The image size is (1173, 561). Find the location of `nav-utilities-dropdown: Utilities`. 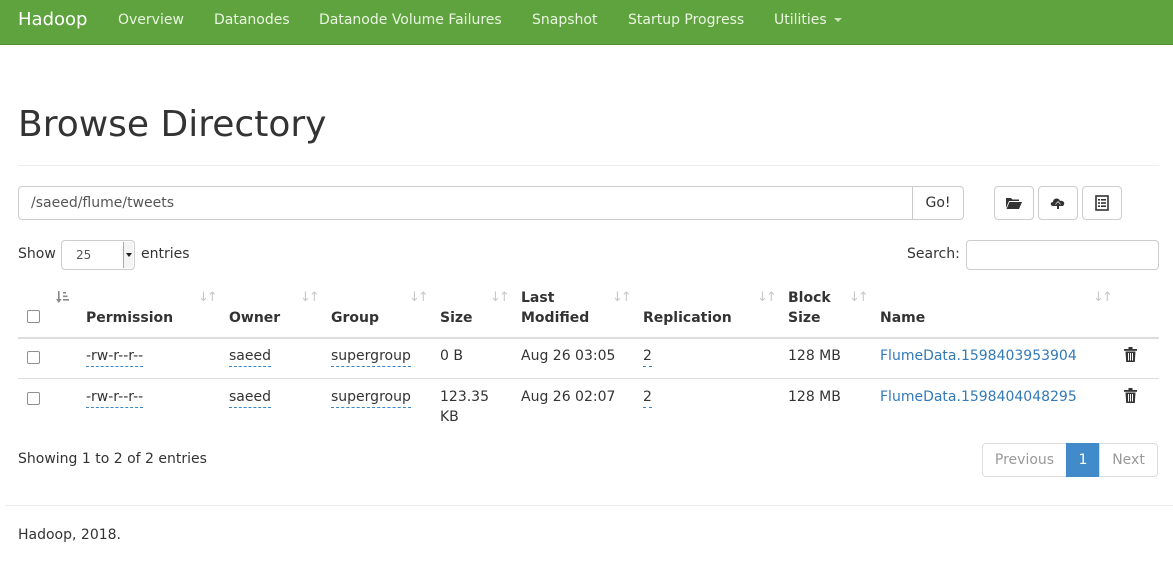

nav-utilities-dropdown: Utilities is located at coordinates (808, 20).